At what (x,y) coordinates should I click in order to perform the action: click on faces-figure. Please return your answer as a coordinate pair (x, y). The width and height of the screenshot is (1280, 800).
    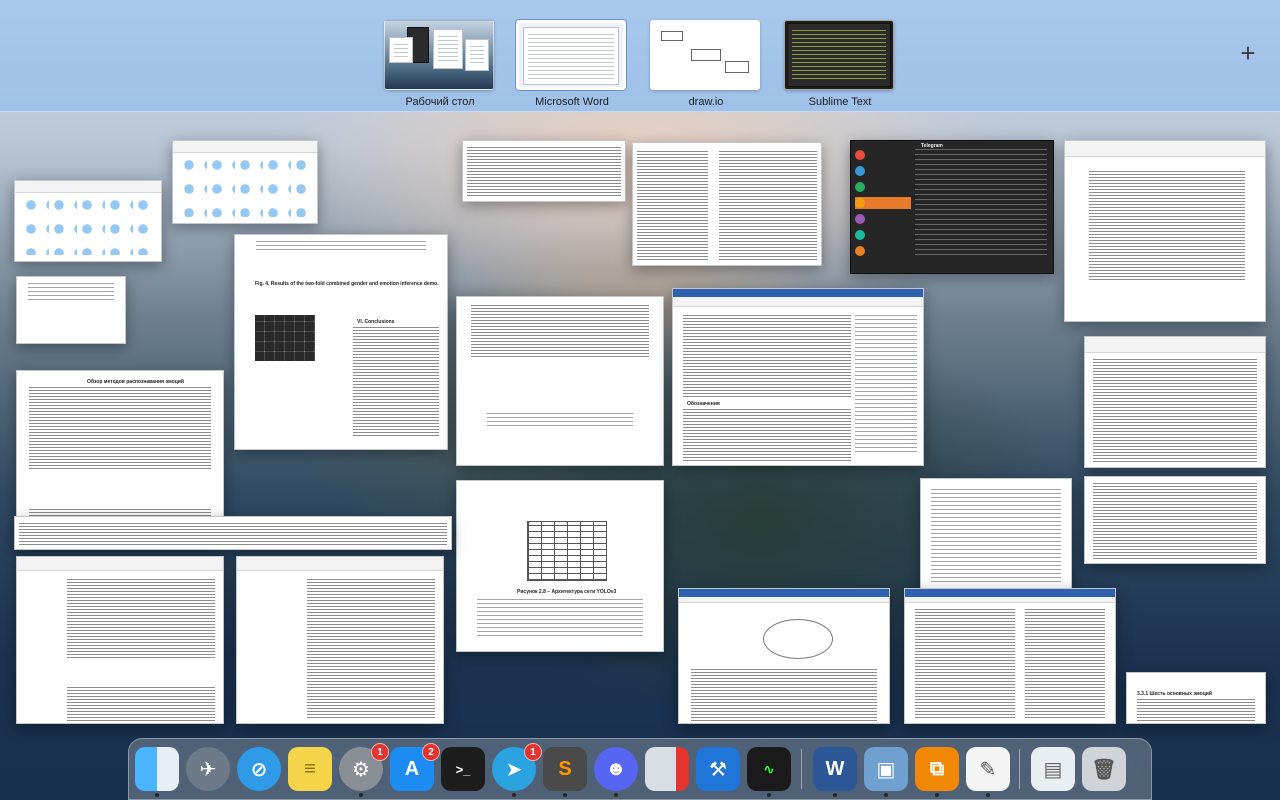
    Looking at the image, I should click on (285, 338).